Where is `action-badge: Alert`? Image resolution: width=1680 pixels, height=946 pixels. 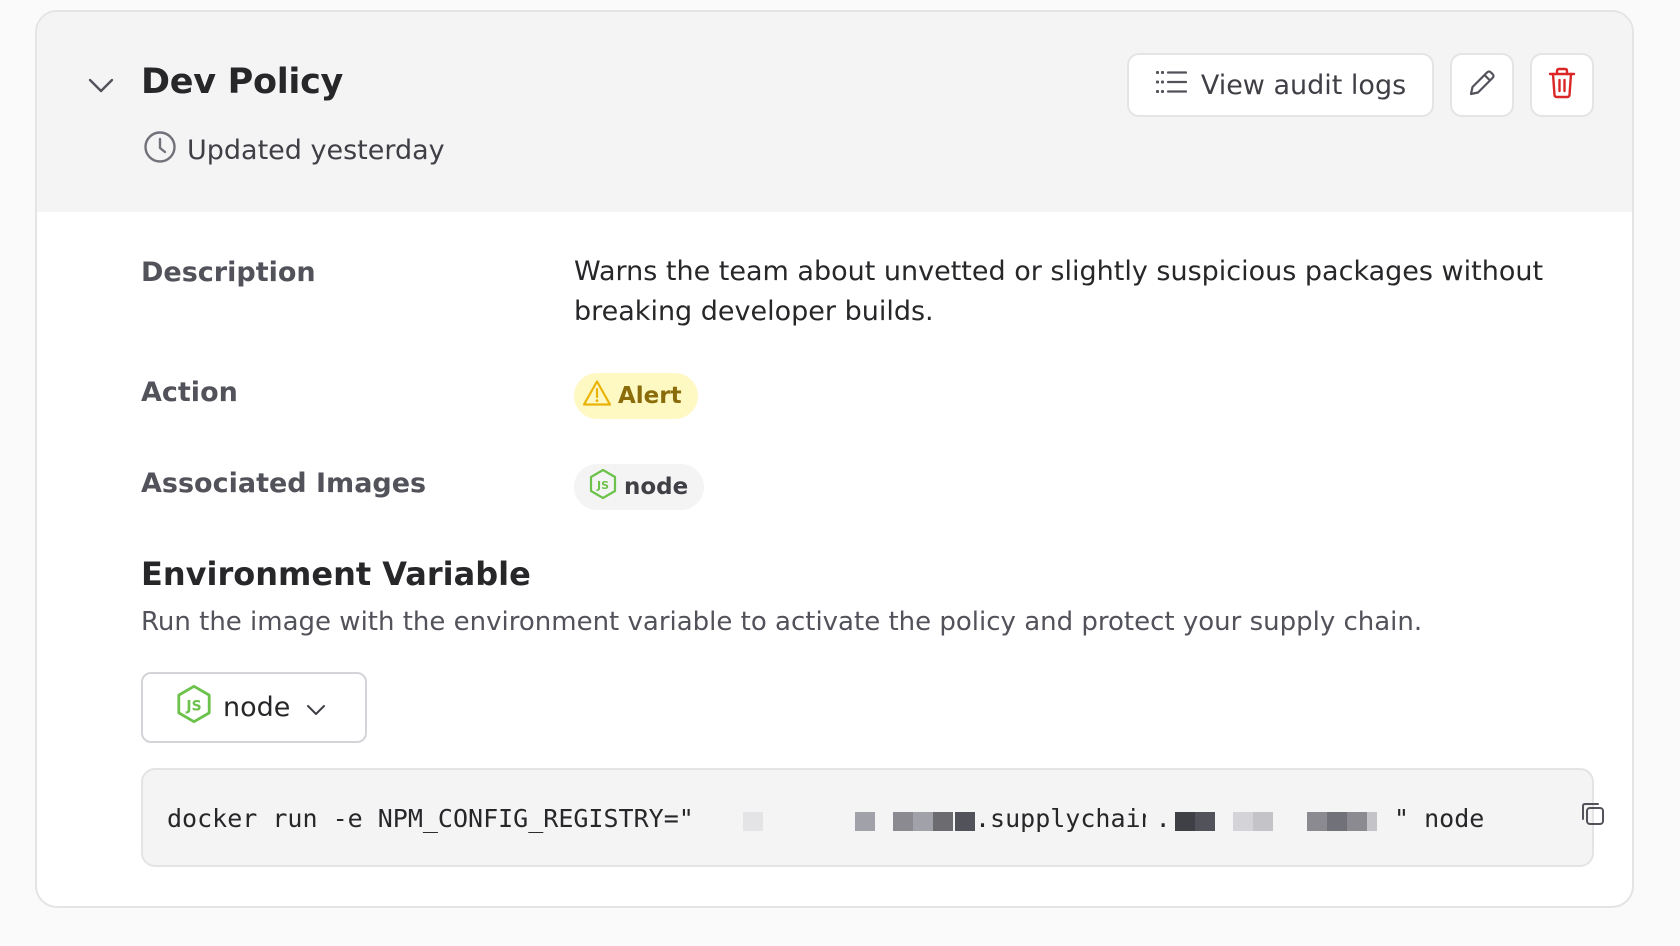
action-badge: Alert is located at coordinates (636, 396).